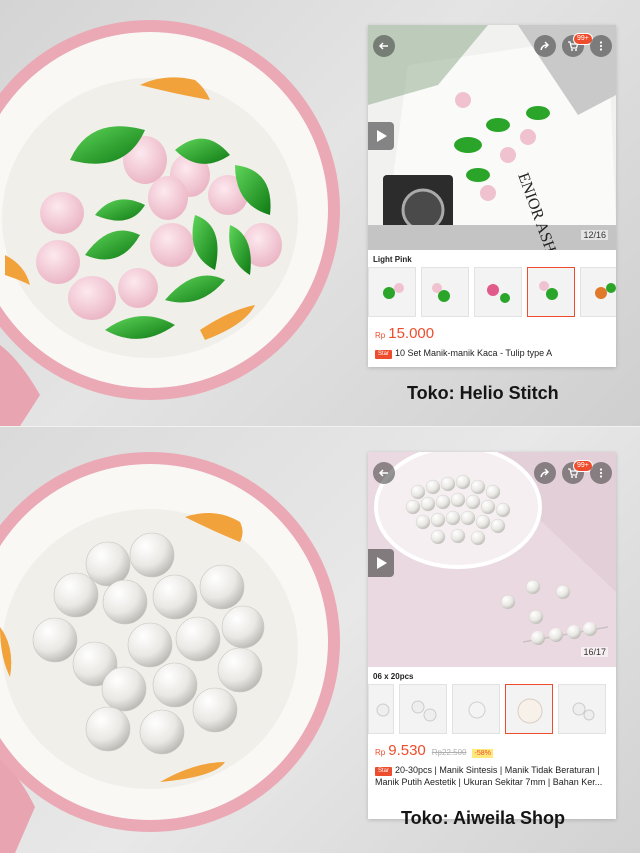  What do you see at coordinates (492, 747) in the screenshot?
I see `price-row: Rp 9.530 Rp22.500 -58%` at bounding box center [492, 747].